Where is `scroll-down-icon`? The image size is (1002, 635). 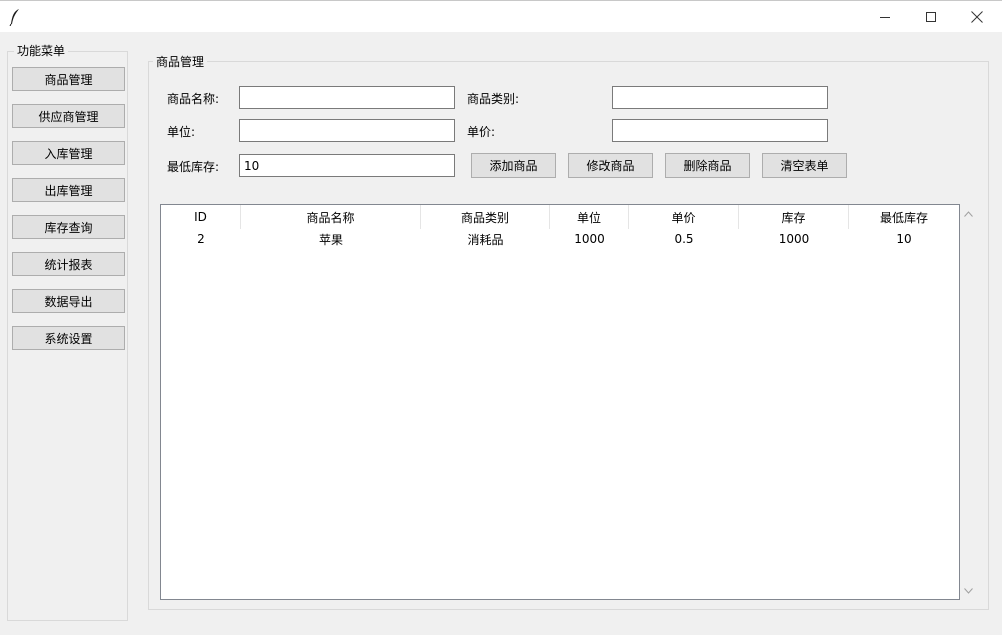 scroll-down-icon is located at coordinates (968, 590).